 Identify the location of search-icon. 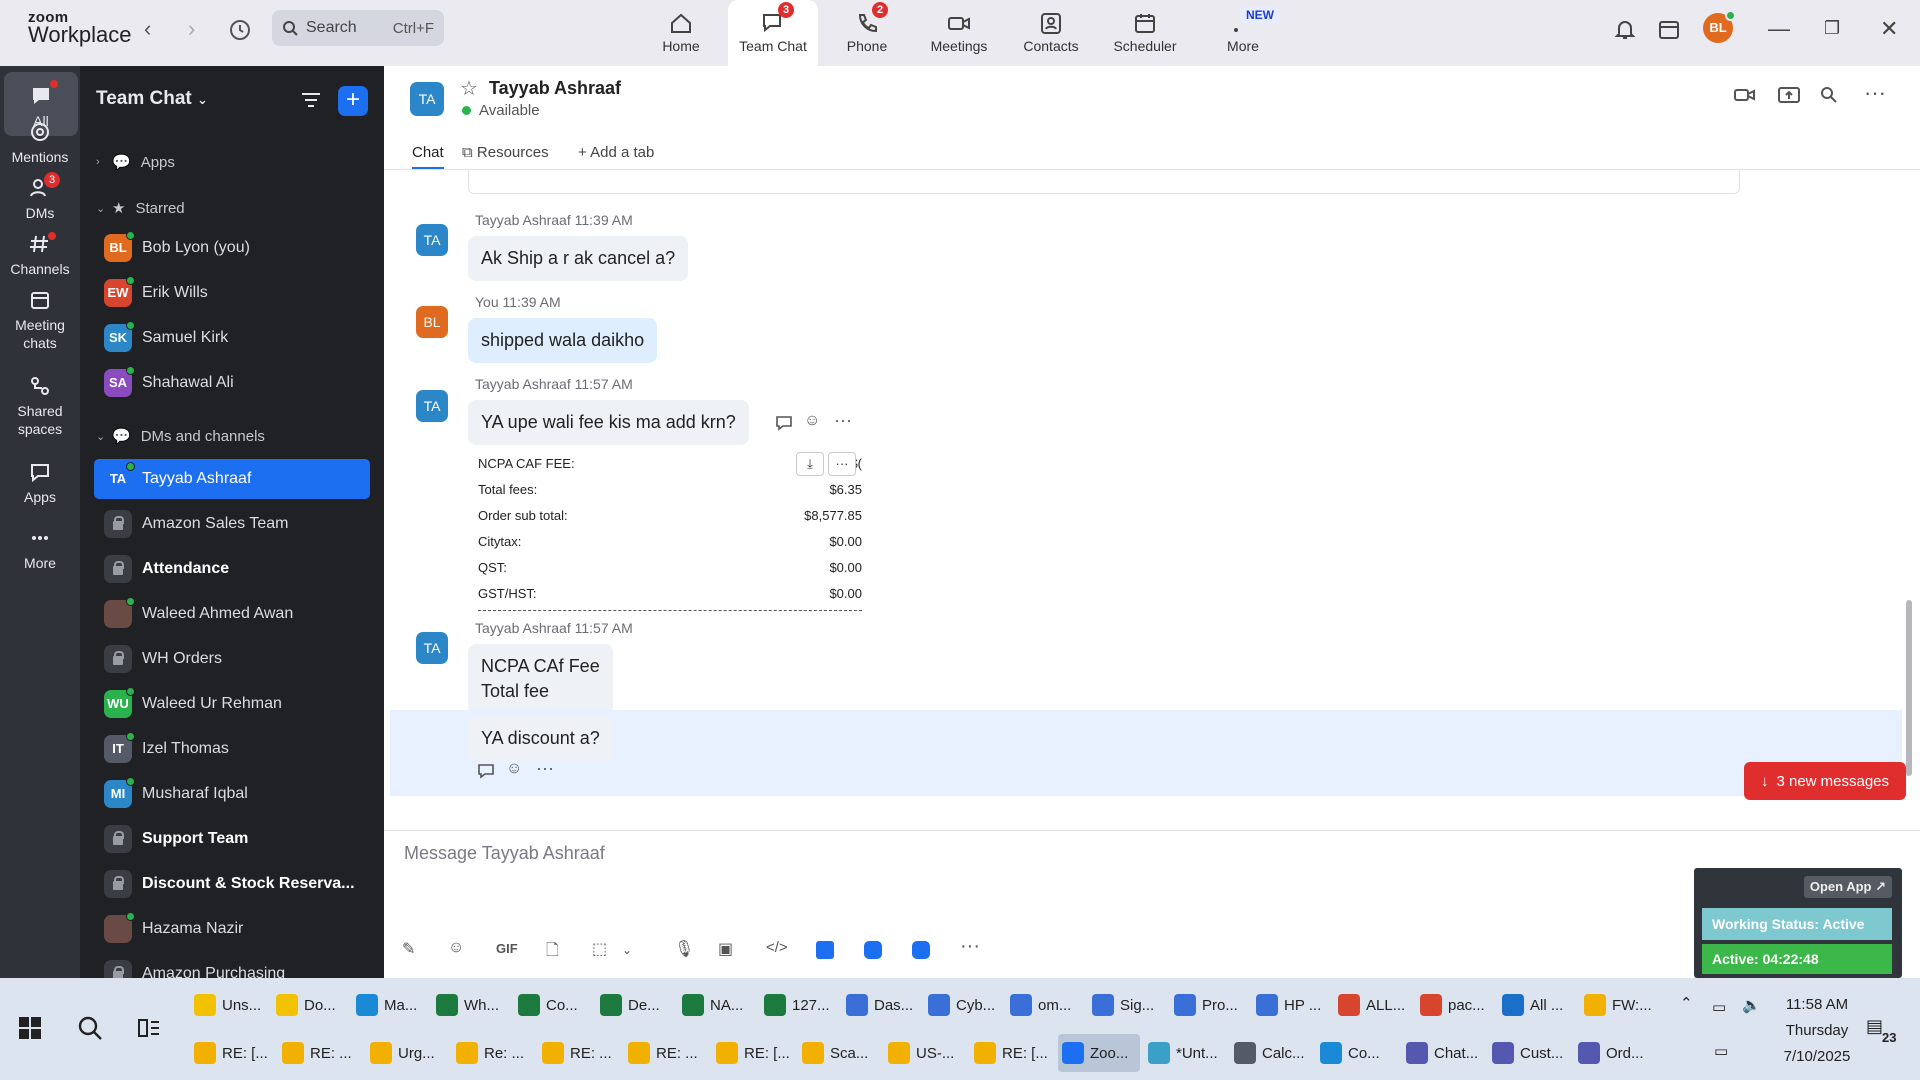
(90, 1028).